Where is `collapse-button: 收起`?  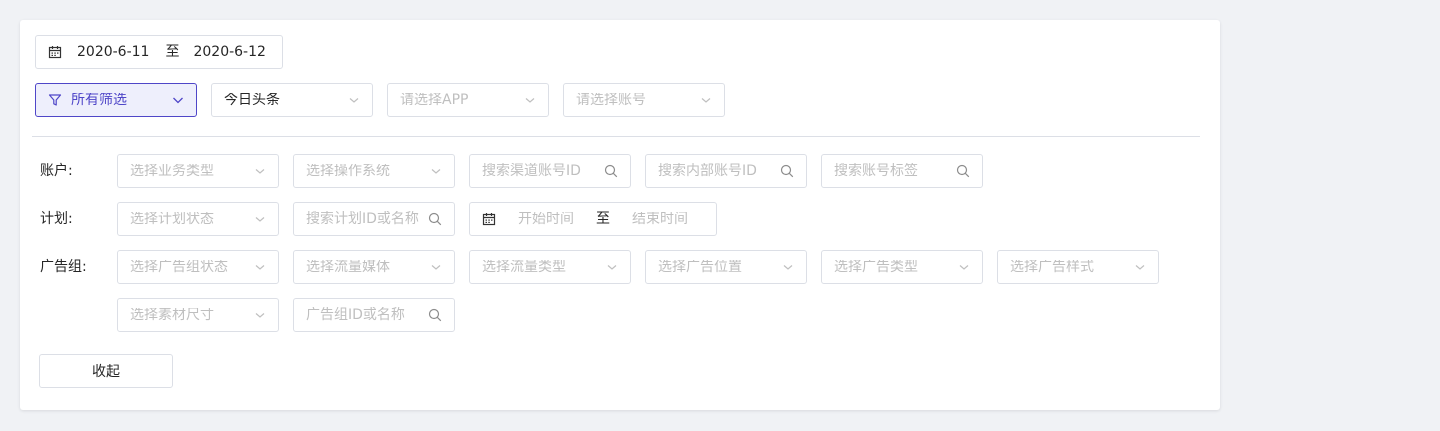 collapse-button: 收起 is located at coordinates (106, 371).